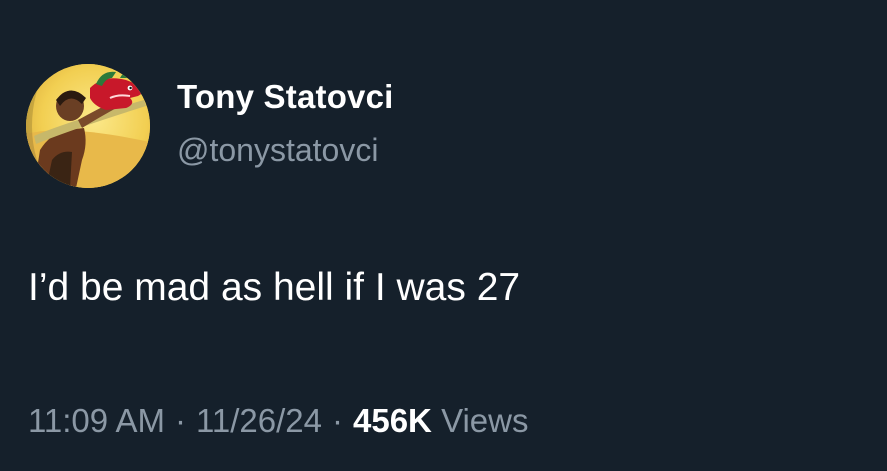 This screenshot has width=887, height=471. Describe the element at coordinates (285, 97) in the screenshot. I see `author-display-name: Tony Statovci` at that location.